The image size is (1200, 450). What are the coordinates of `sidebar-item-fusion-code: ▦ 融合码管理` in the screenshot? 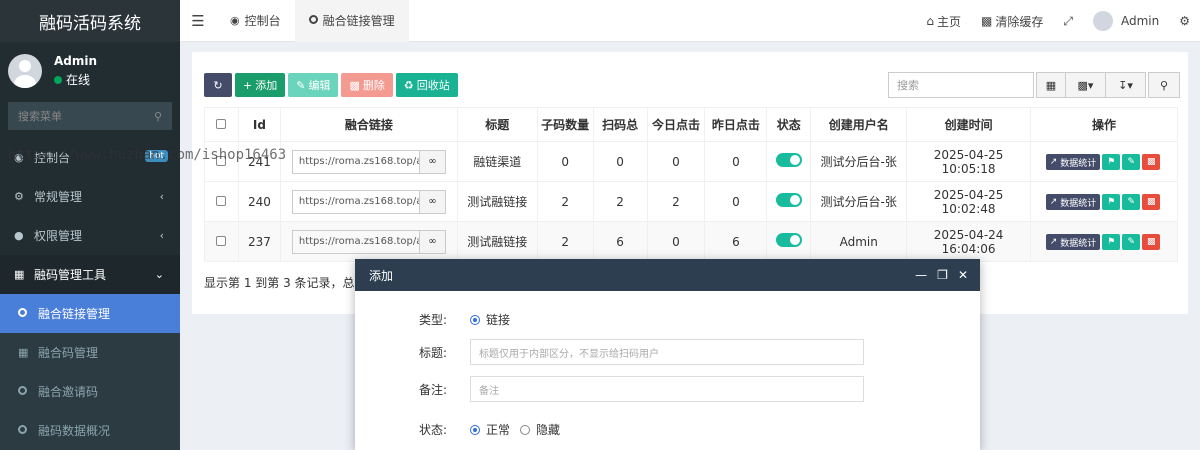 It's located at (90, 352).